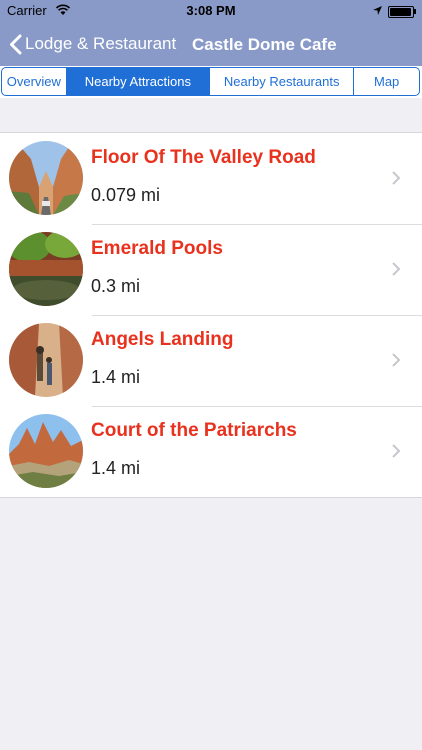  Describe the element at coordinates (401, 12) in the screenshot. I see `battery-icon` at that location.